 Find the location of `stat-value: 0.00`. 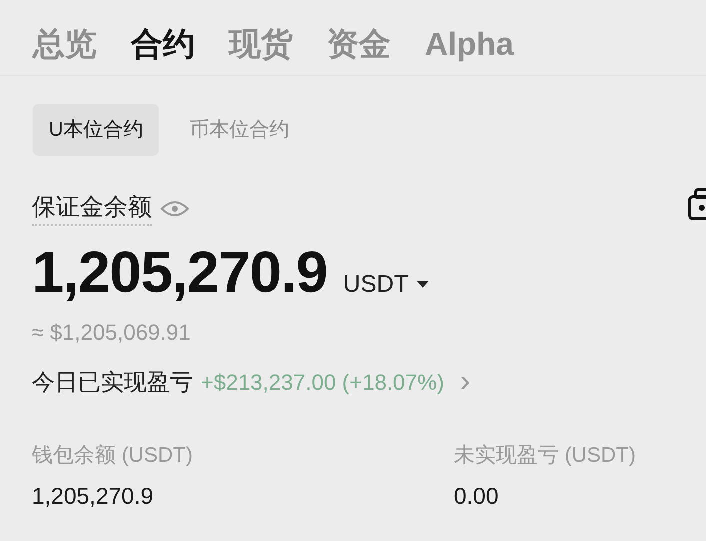

stat-value: 0.00 is located at coordinates (477, 496).